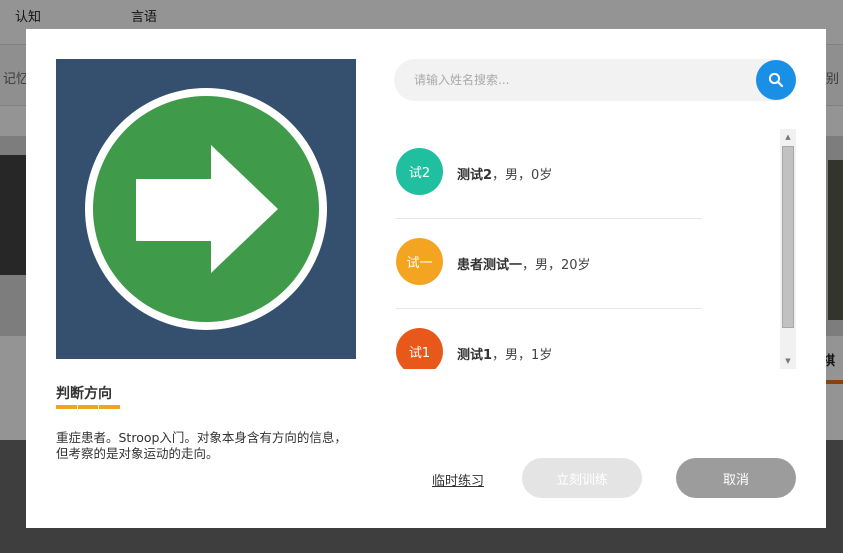 The width and height of the screenshot is (843, 553). Describe the element at coordinates (490, 265) in the screenshot. I see `patient-name: 患者测试一` at that location.